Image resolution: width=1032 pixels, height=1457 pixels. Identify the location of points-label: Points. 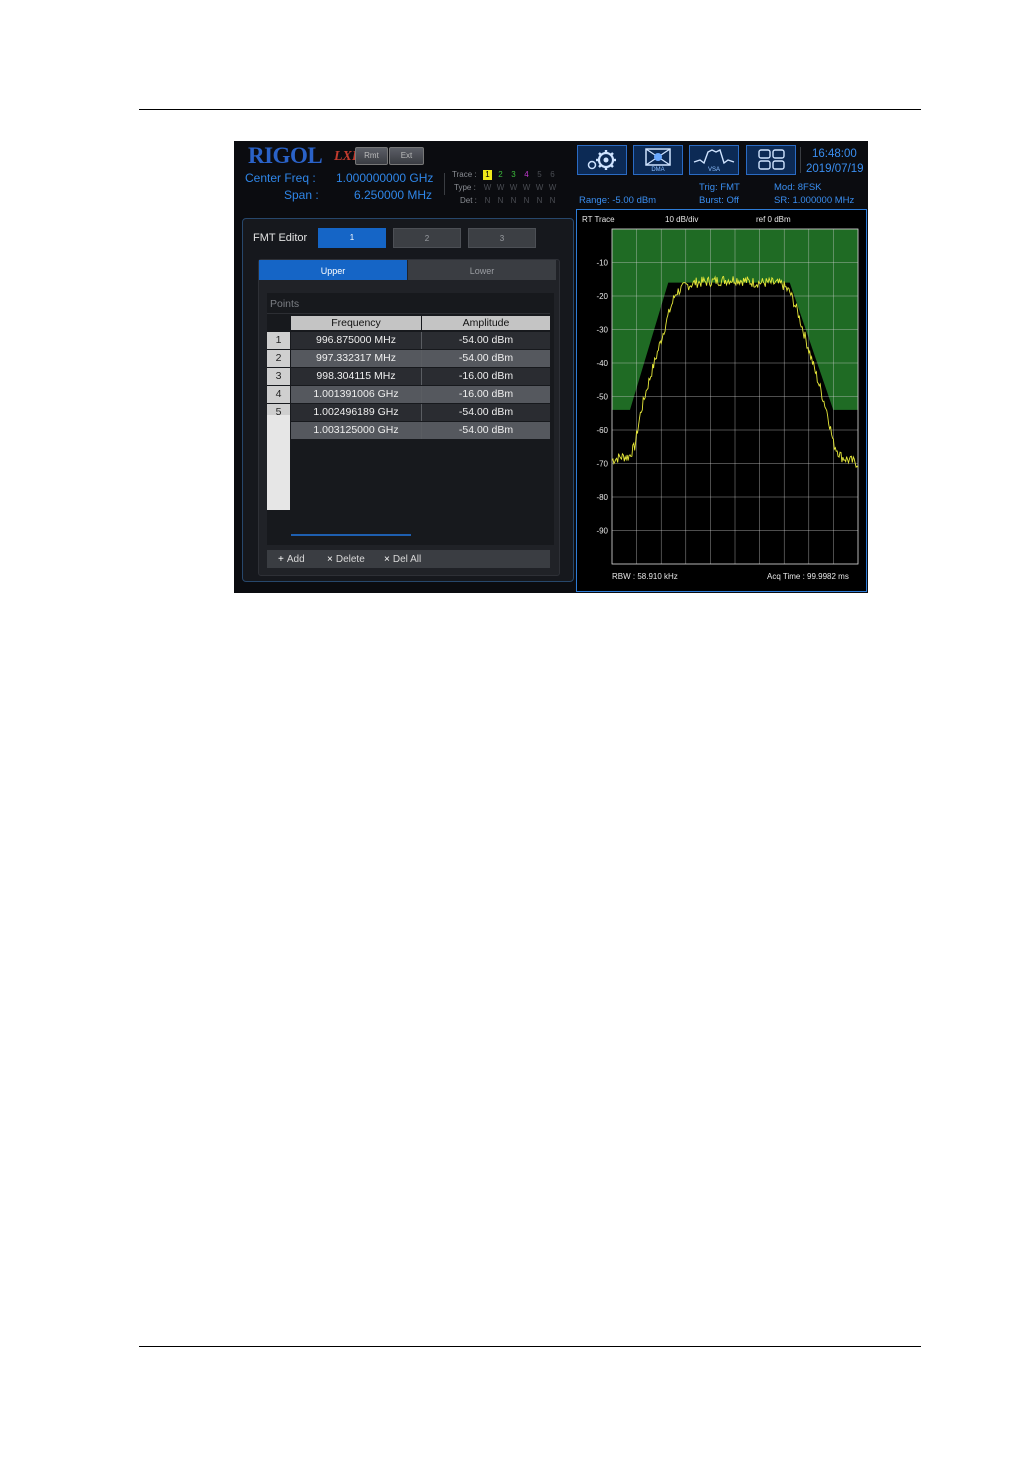
(285, 304).